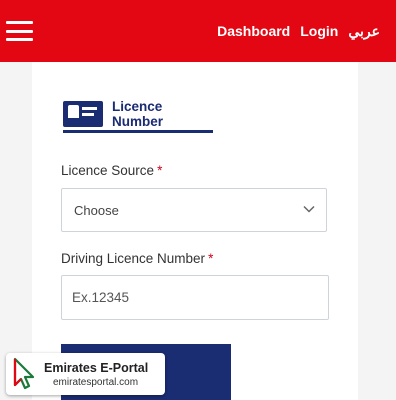  I want to click on tab-active-indicator, so click(138, 131).